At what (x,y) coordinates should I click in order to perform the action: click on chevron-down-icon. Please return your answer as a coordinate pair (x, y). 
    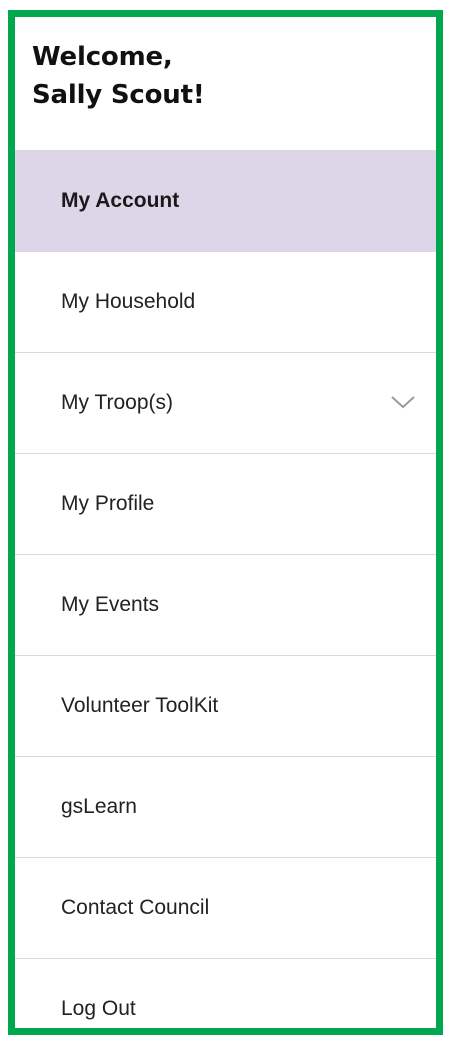
    Looking at the image, I should click on (403, 402).